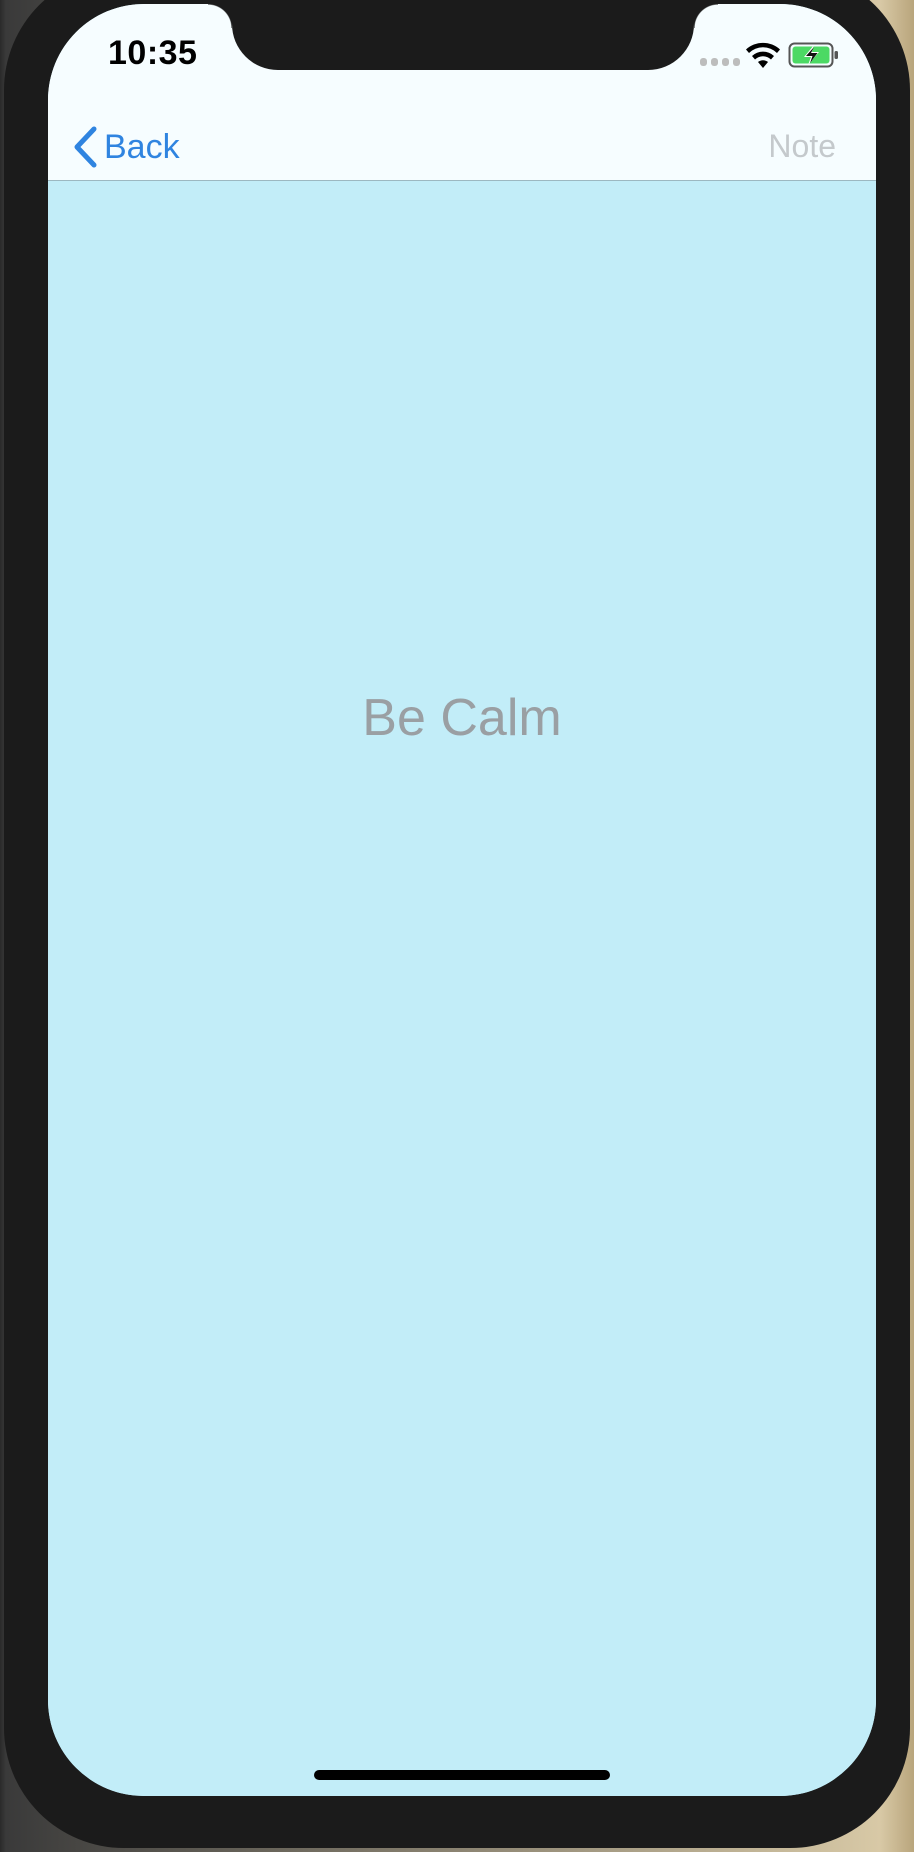 The height and width of the screenshot is (1852, 914). I want to click on back-button: Back, so click(126, 147).